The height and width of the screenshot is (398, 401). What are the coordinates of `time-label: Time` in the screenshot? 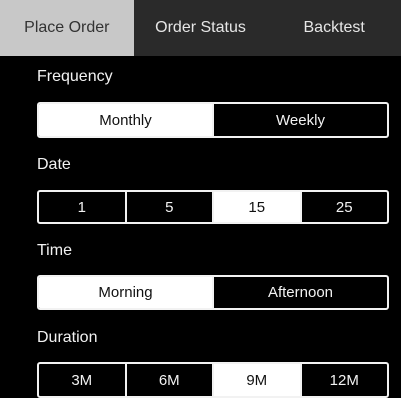 It's located at (54, 250).